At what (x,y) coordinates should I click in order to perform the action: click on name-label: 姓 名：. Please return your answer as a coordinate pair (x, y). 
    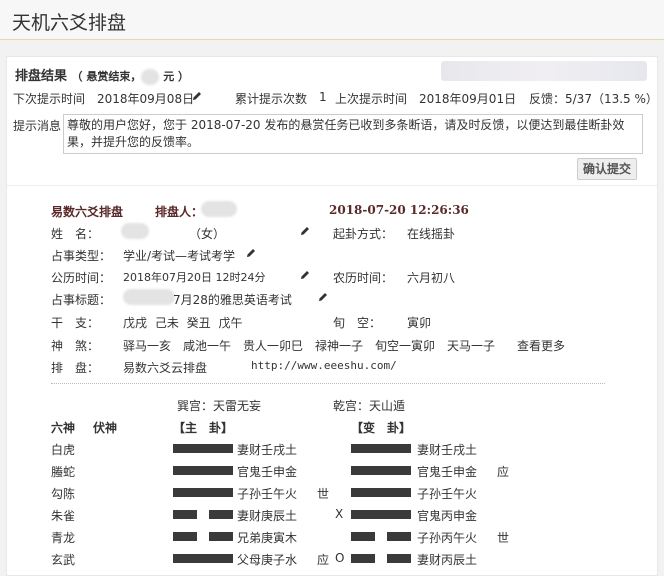
    Looking at the image, I should click on (75, 234).